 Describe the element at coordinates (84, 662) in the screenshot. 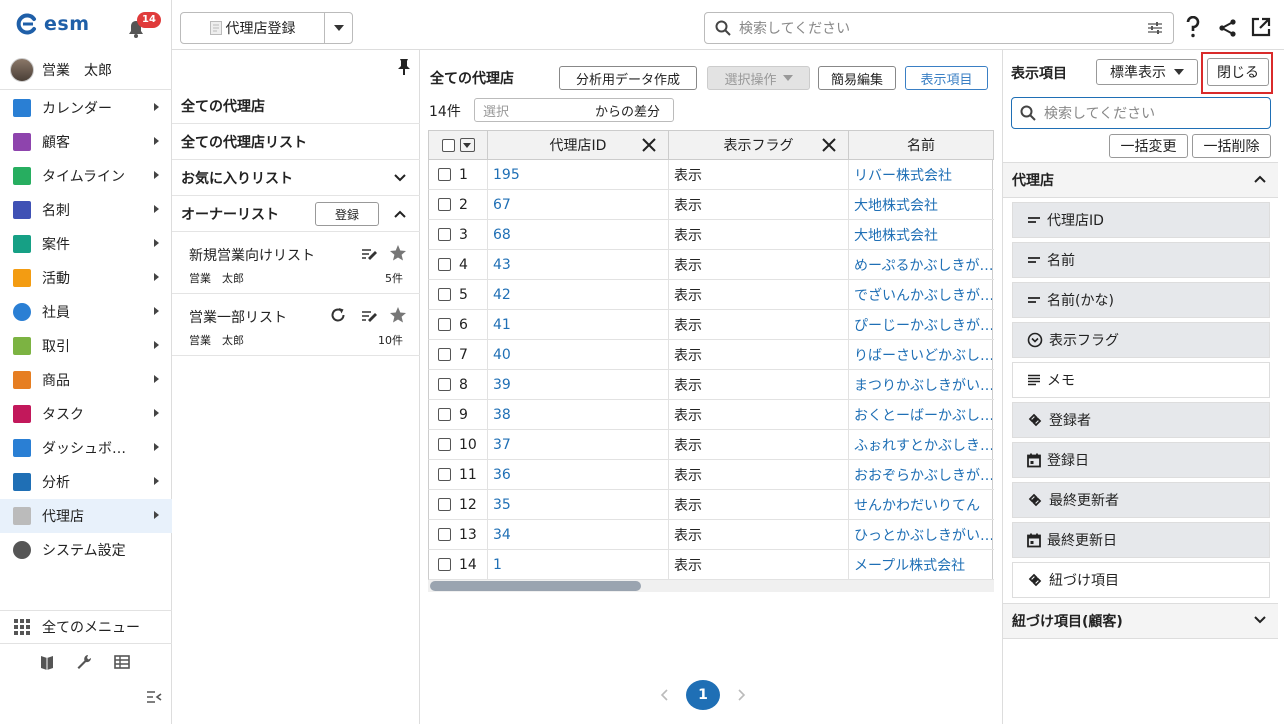

I see `wrench-icon` at that location.